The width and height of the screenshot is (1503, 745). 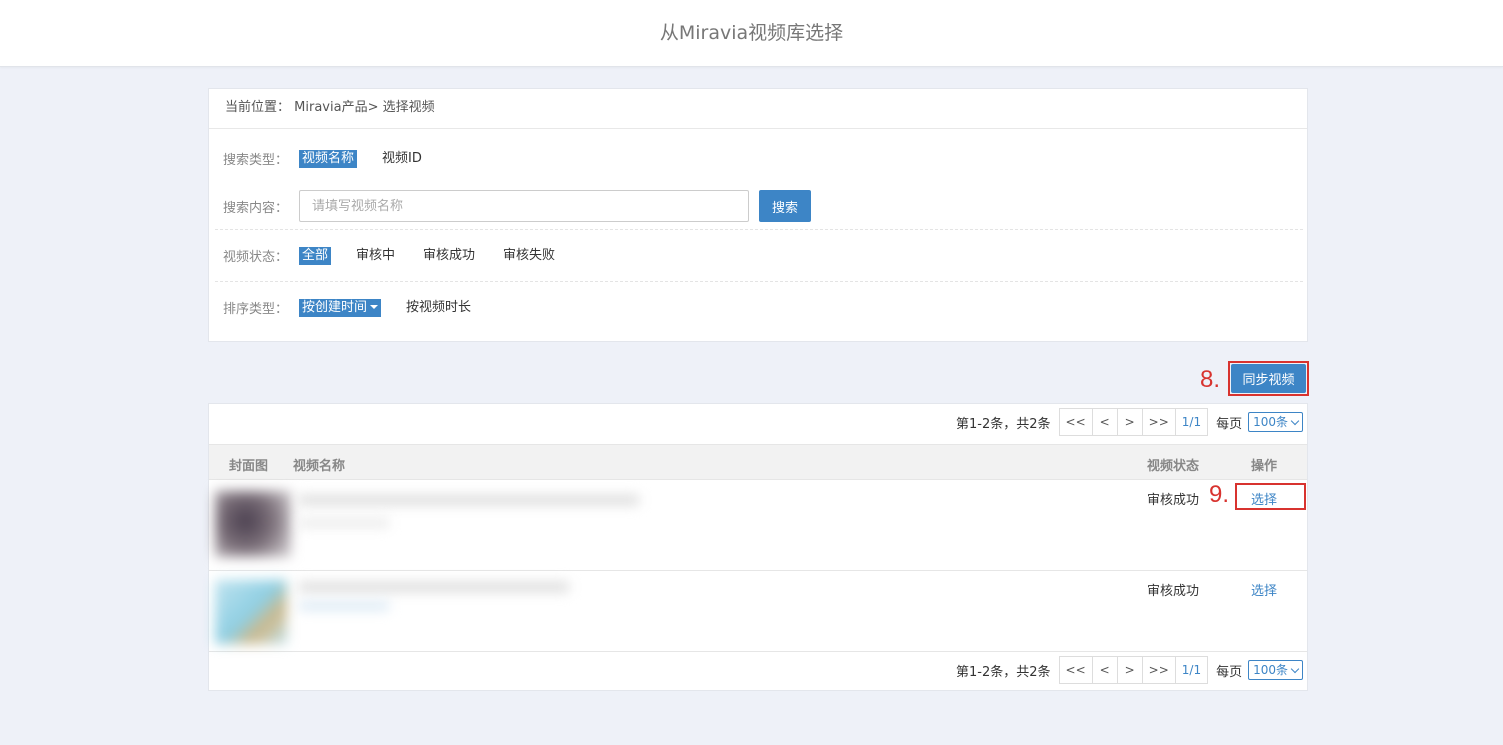 What do you see at coordinates (315, 255) in the screenshot?
I see `status-all: 全部` at bounding box center [315, 255].